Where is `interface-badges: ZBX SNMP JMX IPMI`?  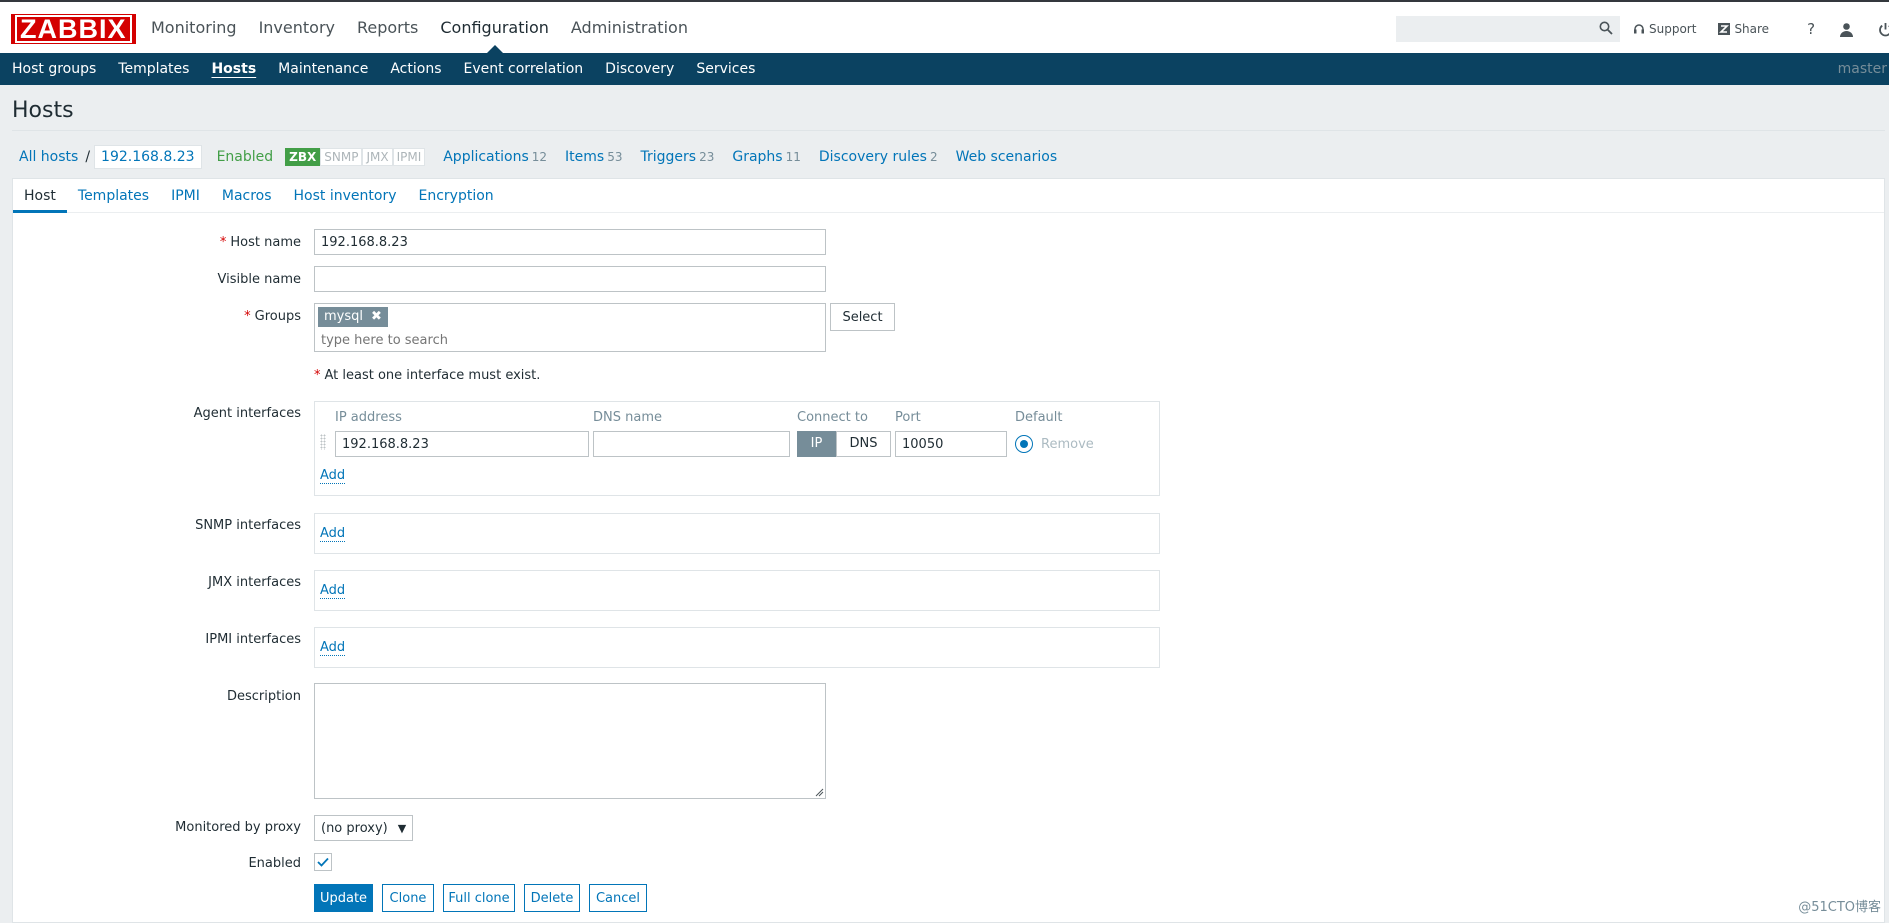 interface-badges: ZBX SNMP JMX IPMI is located at coordinates (355, 157).